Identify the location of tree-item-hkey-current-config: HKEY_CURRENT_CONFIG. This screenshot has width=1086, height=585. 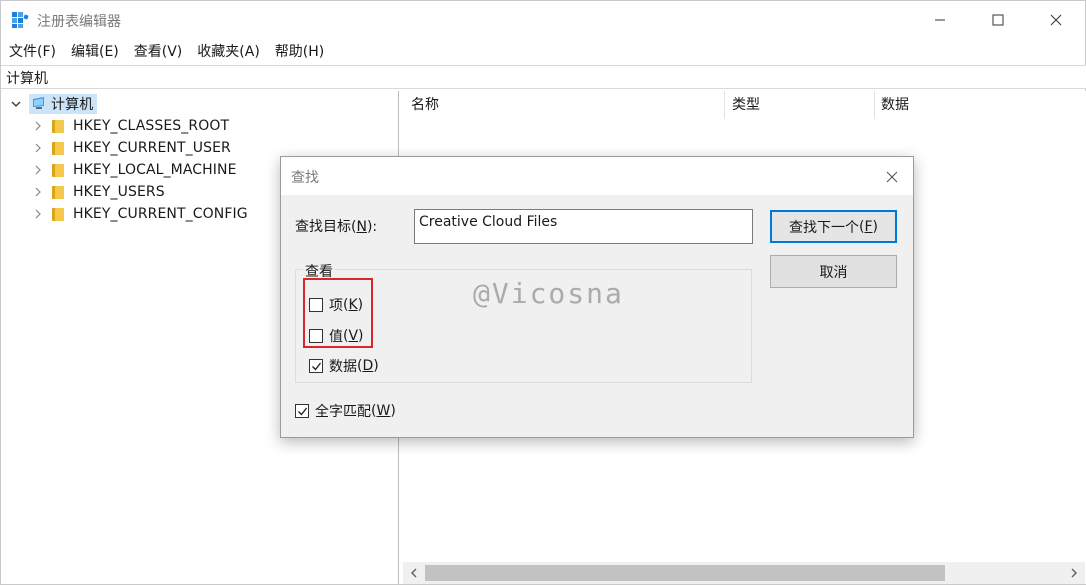
(139, 214).